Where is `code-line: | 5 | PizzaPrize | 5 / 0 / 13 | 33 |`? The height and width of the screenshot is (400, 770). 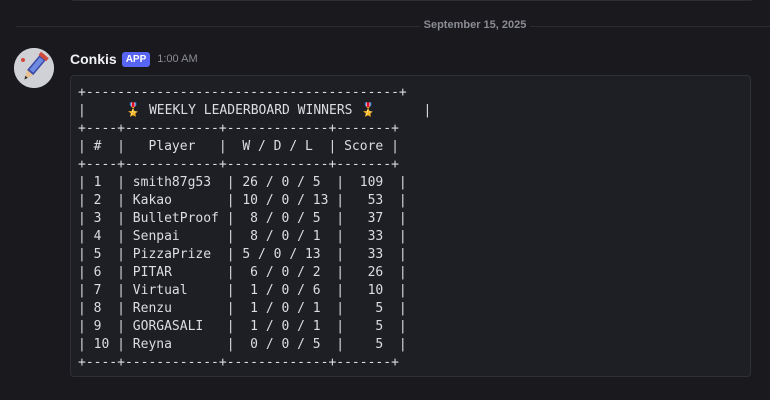 code-line: | 5 | PizzaPrize | 5 / 0 / 13 | 33 | is located at coordinates (242, 254).